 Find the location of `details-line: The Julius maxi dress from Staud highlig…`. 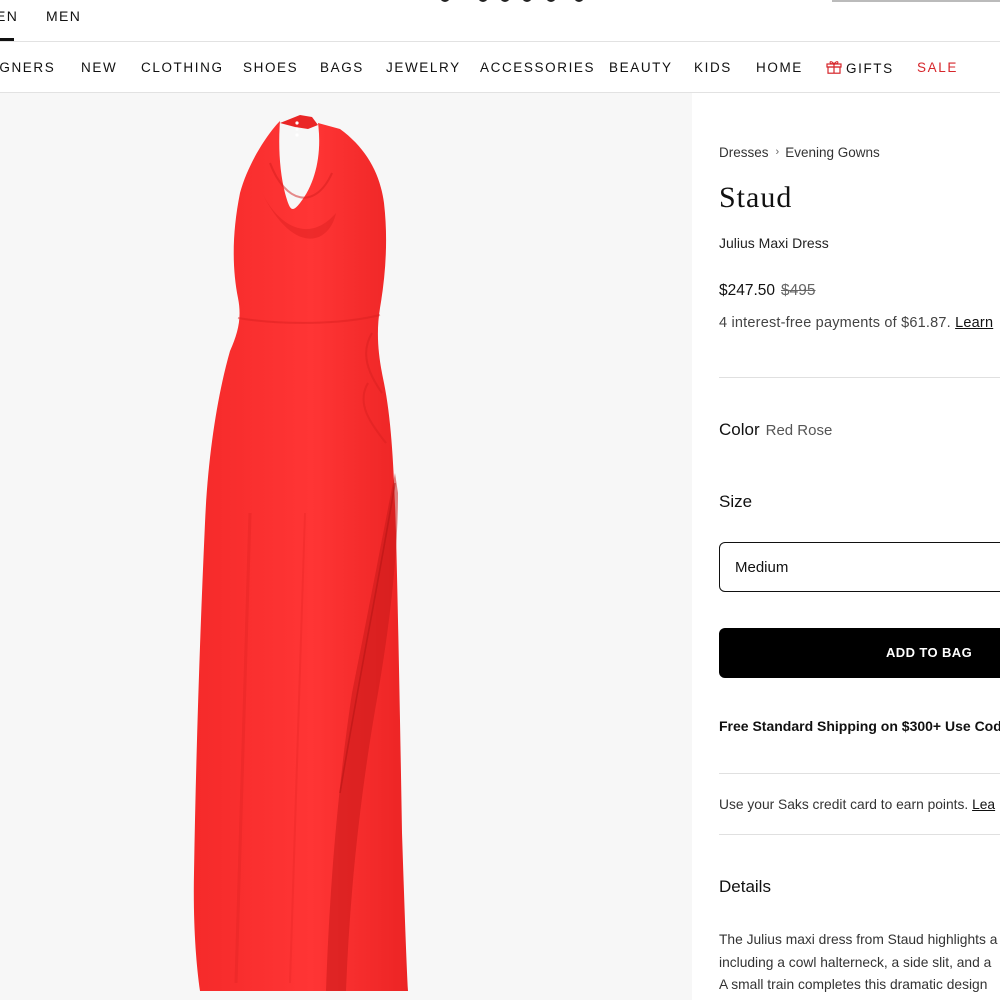

details-line: The Julius maxi dress from Staud highlig… is located at coordinates (858, 939).